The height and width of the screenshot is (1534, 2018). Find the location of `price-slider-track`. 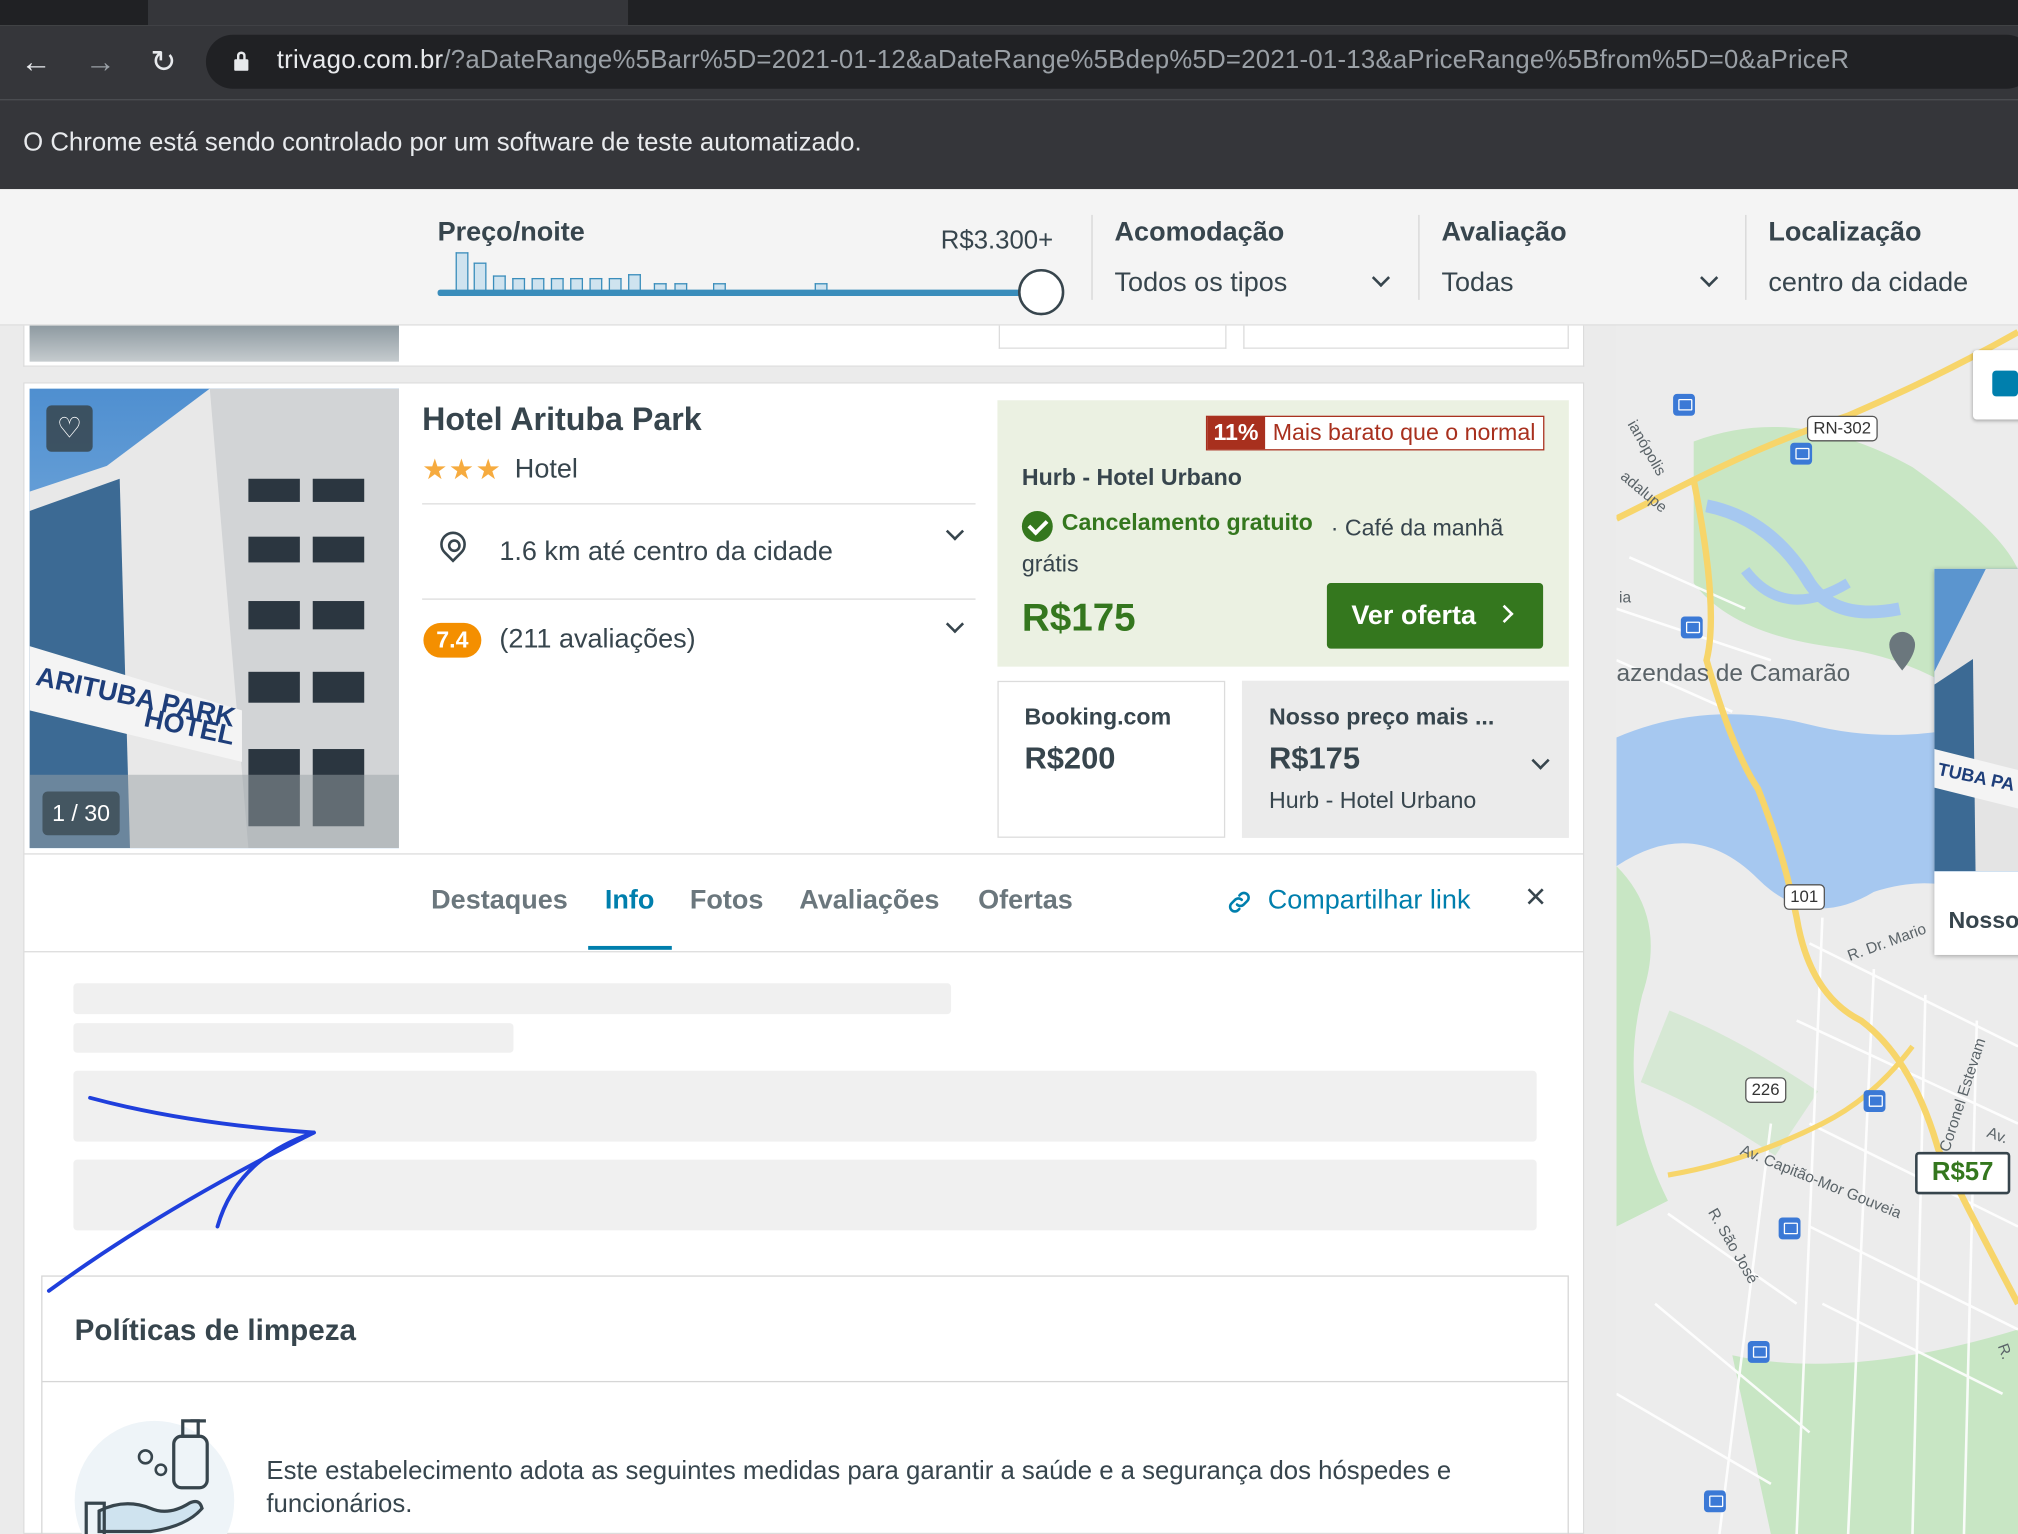

price-slider-track is located at coordinates (740, 293).